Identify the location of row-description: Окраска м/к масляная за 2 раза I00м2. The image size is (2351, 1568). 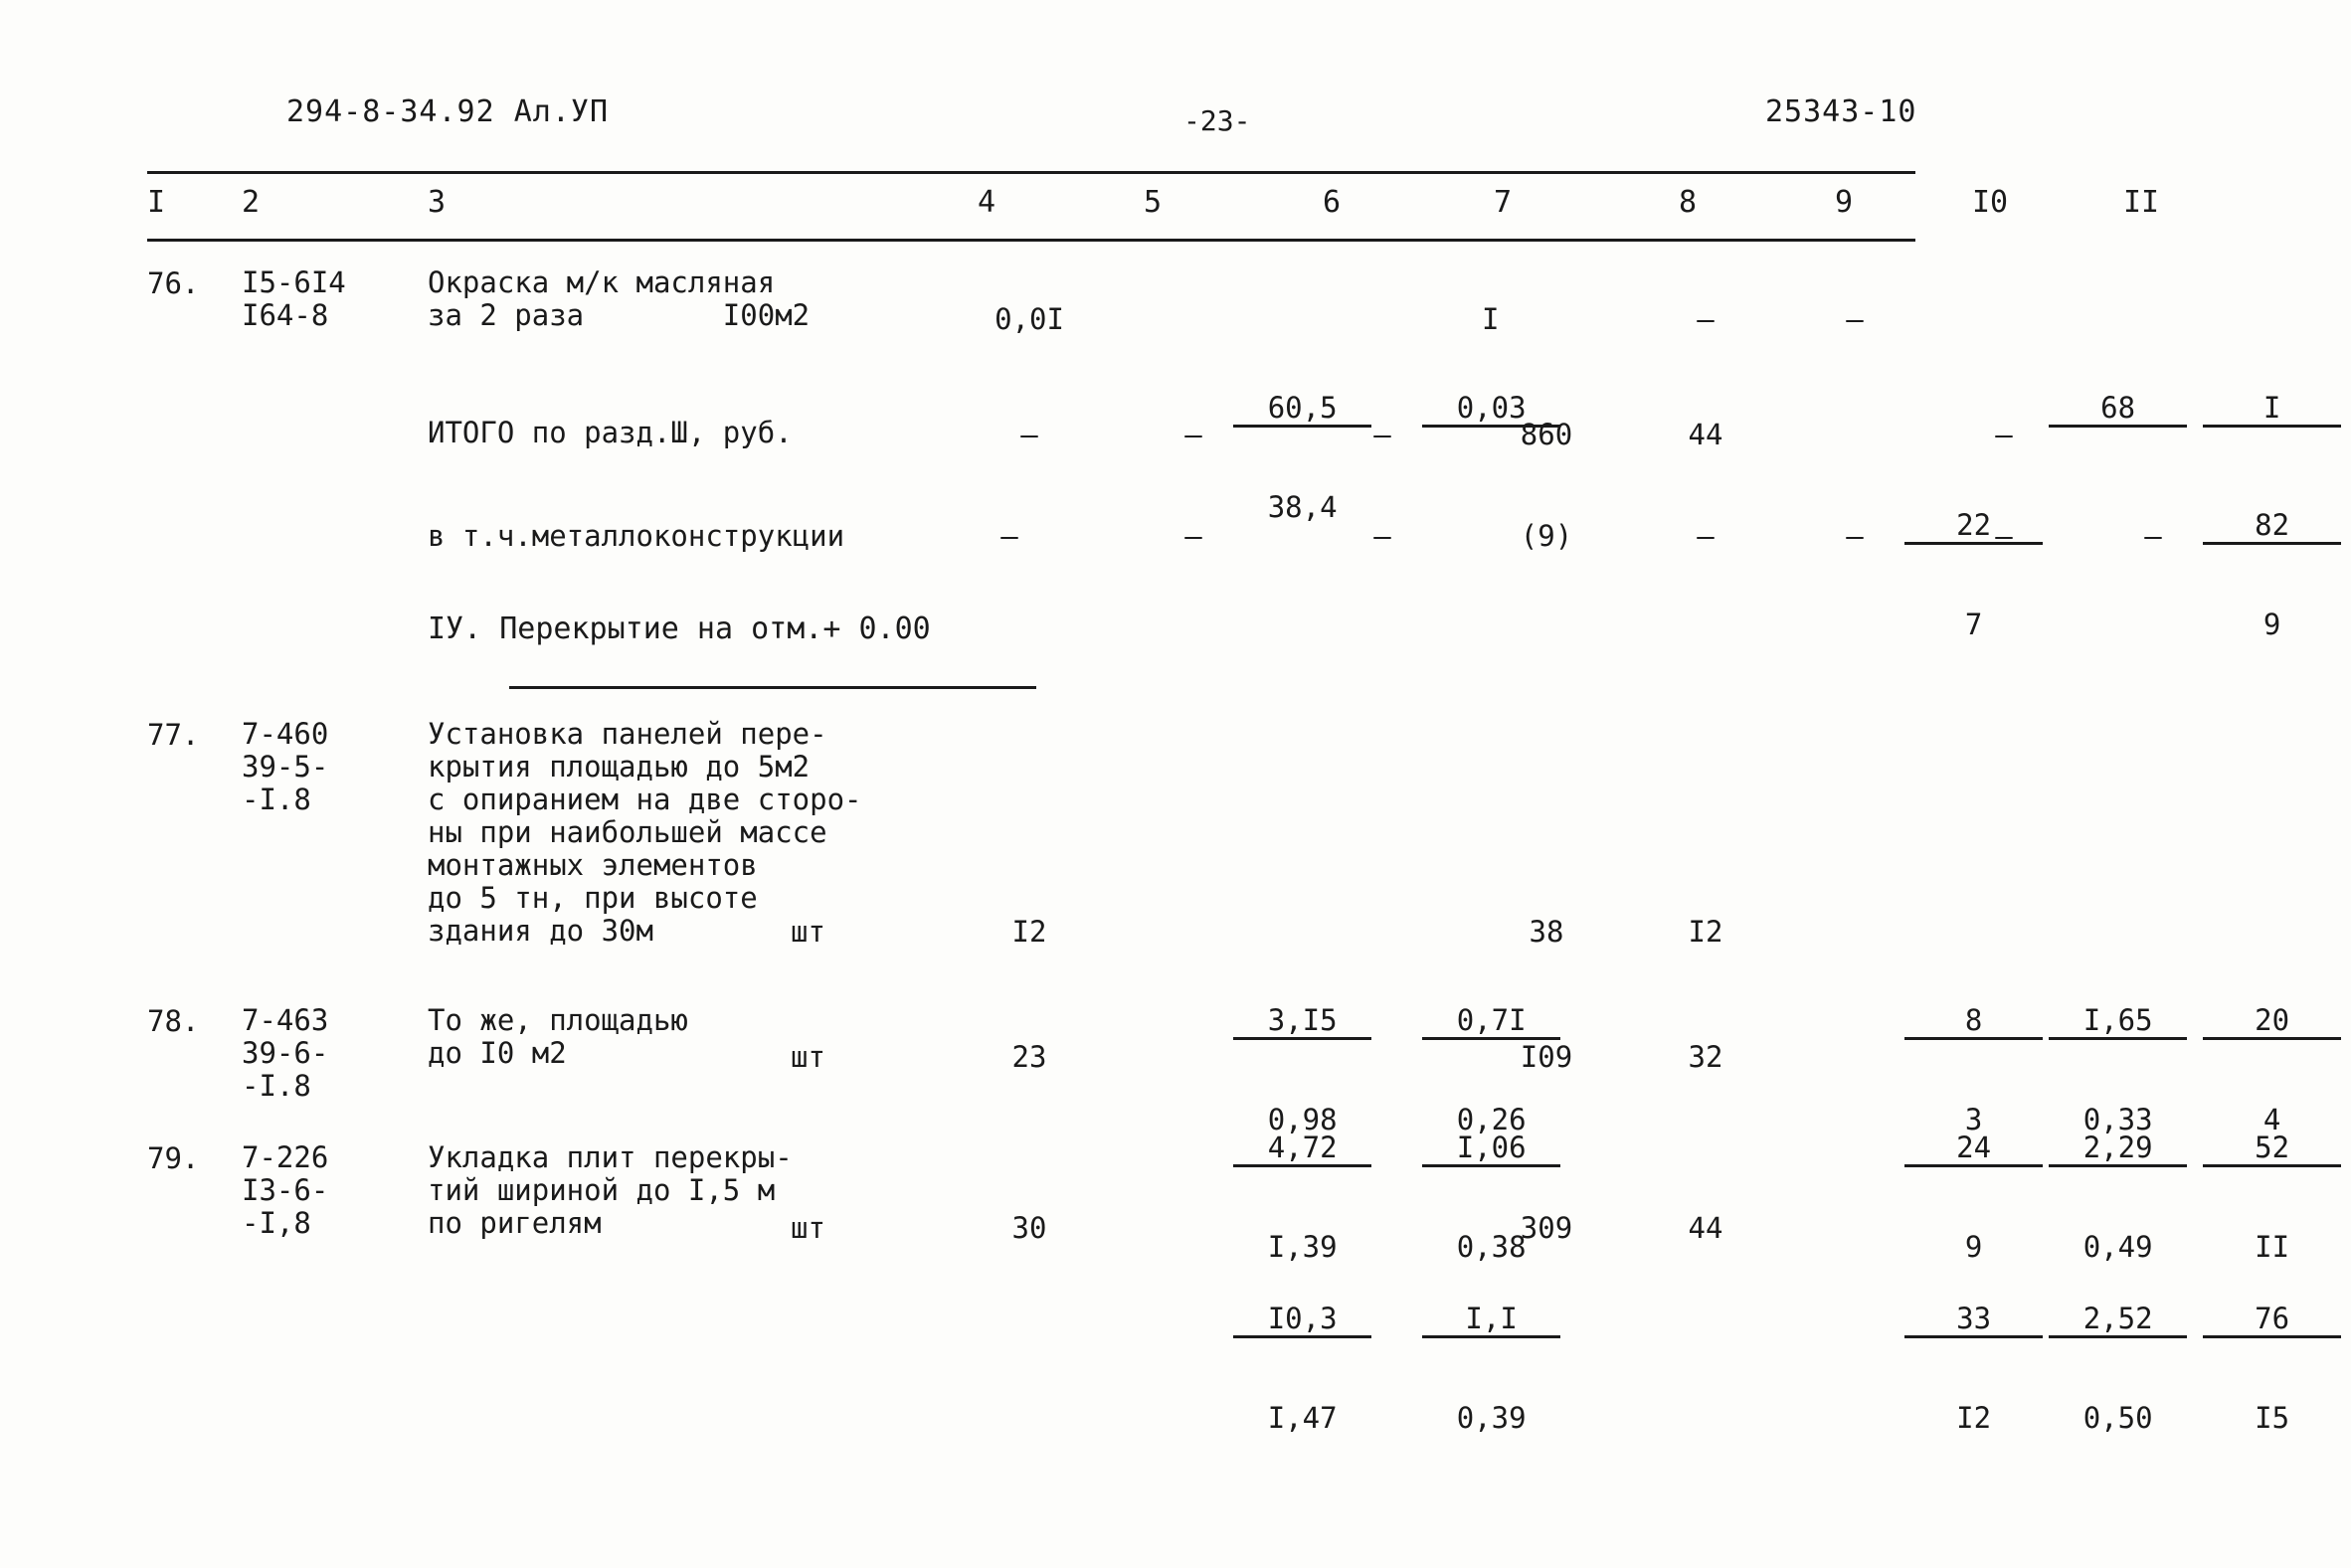
(619, 298).